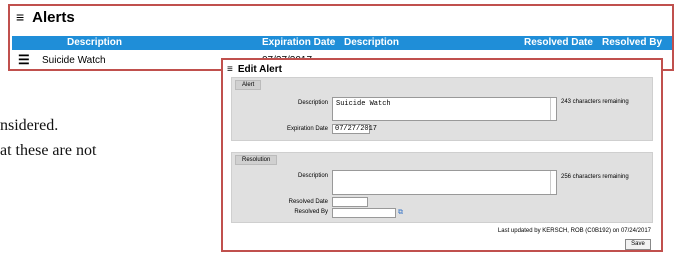 The height and width of the screenshot is (255, 680). Describe the element at coordinates (638, 244) in the screenshot. I see `save-button: Save` at that location.